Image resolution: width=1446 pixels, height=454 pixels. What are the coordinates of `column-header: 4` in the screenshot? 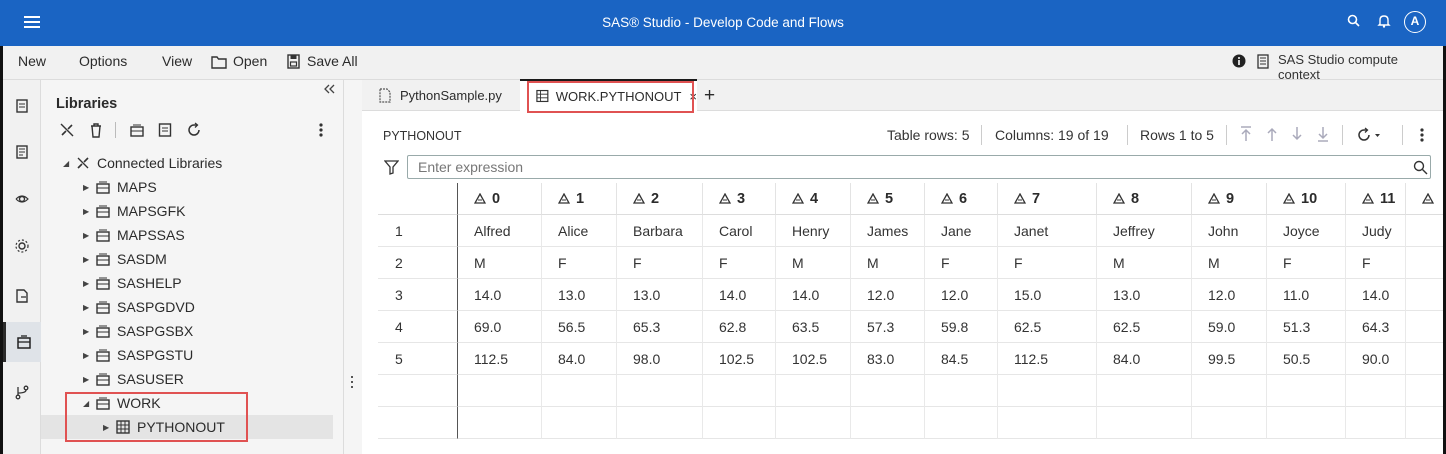 It's located at (813, 199).